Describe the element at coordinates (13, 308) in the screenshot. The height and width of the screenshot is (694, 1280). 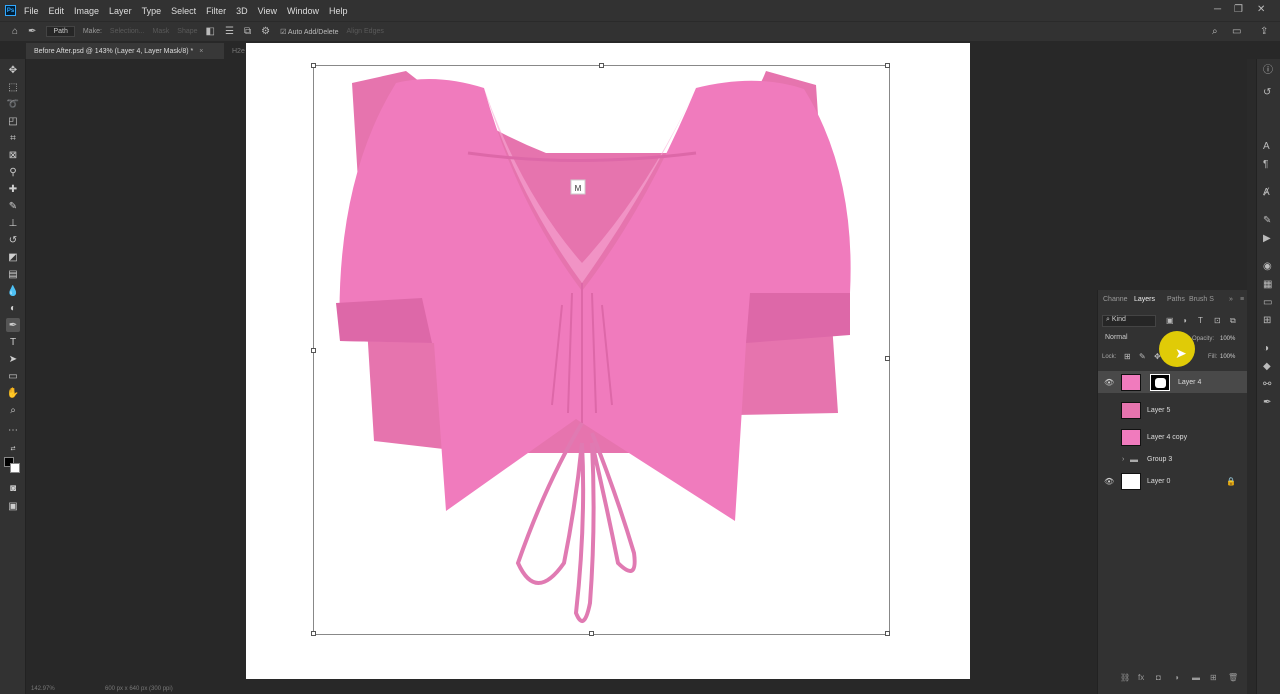
I see `dodge-tool-icon: ◐` at that location.